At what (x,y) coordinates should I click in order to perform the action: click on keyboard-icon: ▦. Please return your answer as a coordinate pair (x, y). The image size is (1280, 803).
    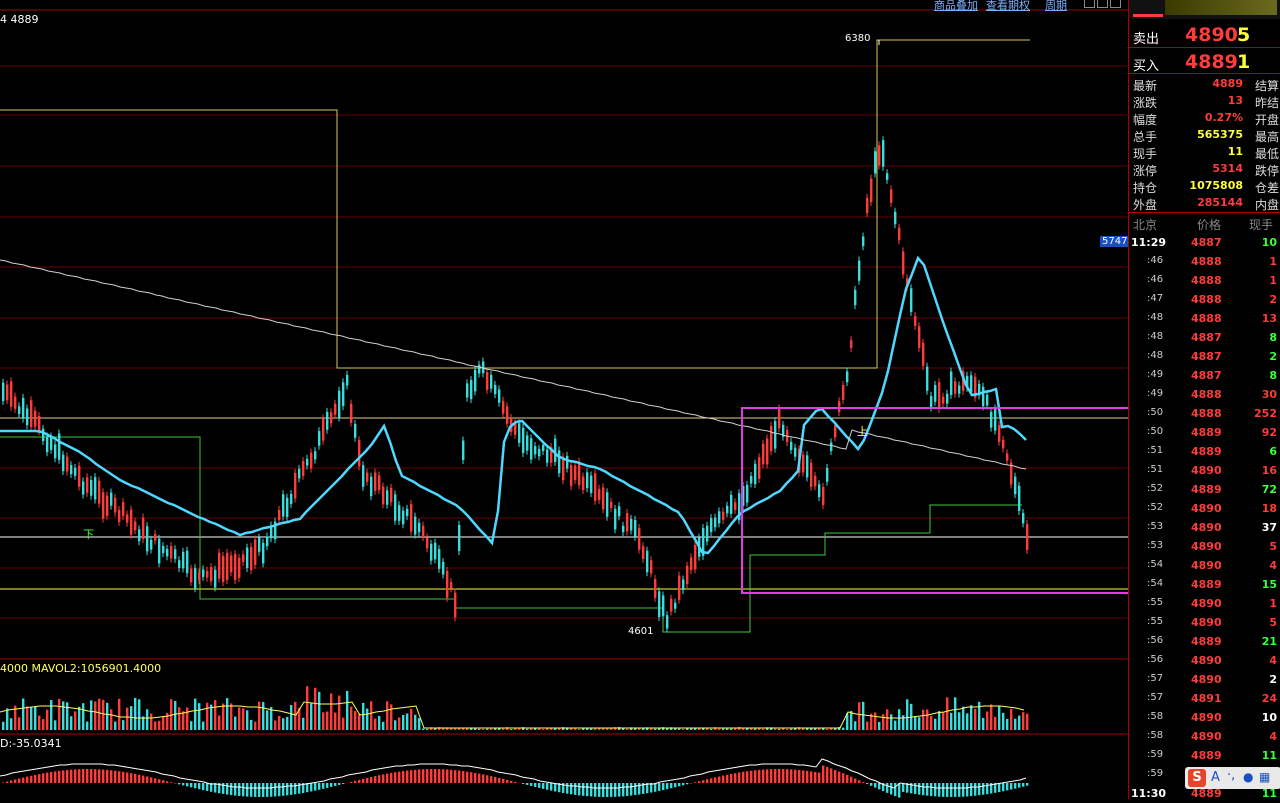
    Looking at the image, I should click on (1264, 777).